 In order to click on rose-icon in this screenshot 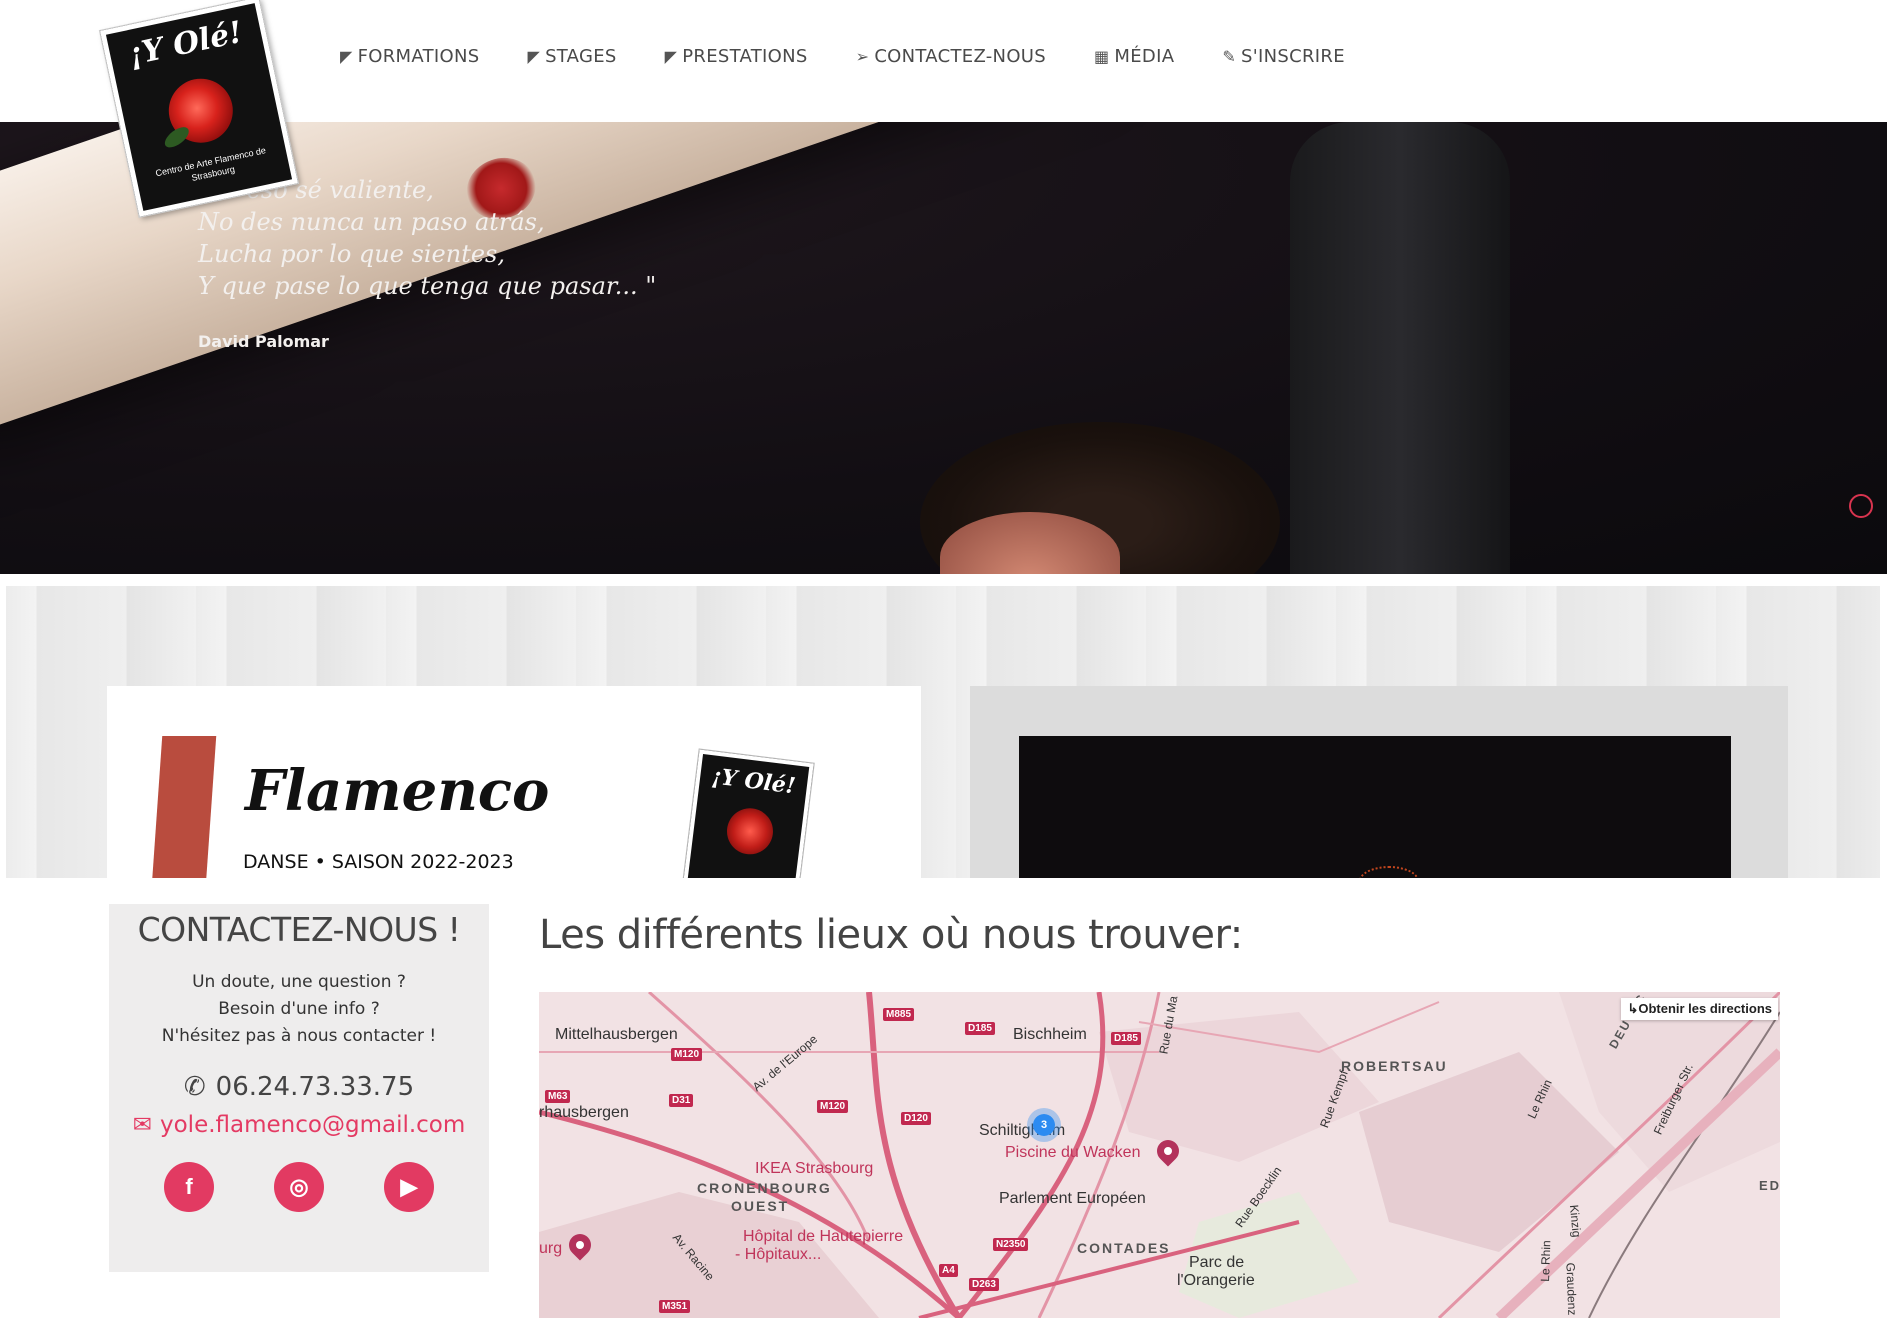, I will do `click(750, 831)`.